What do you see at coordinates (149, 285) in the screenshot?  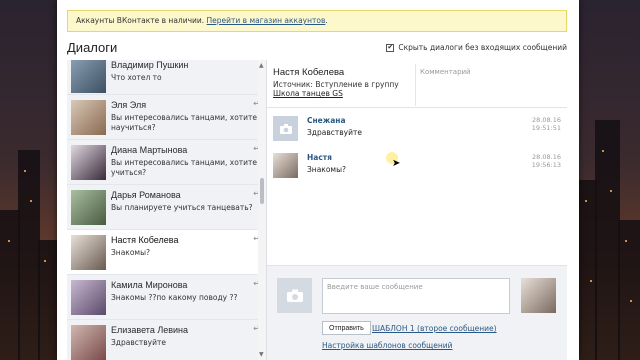 I see `dialog-name: Камила Миронова` at bounding box center [149, 285].